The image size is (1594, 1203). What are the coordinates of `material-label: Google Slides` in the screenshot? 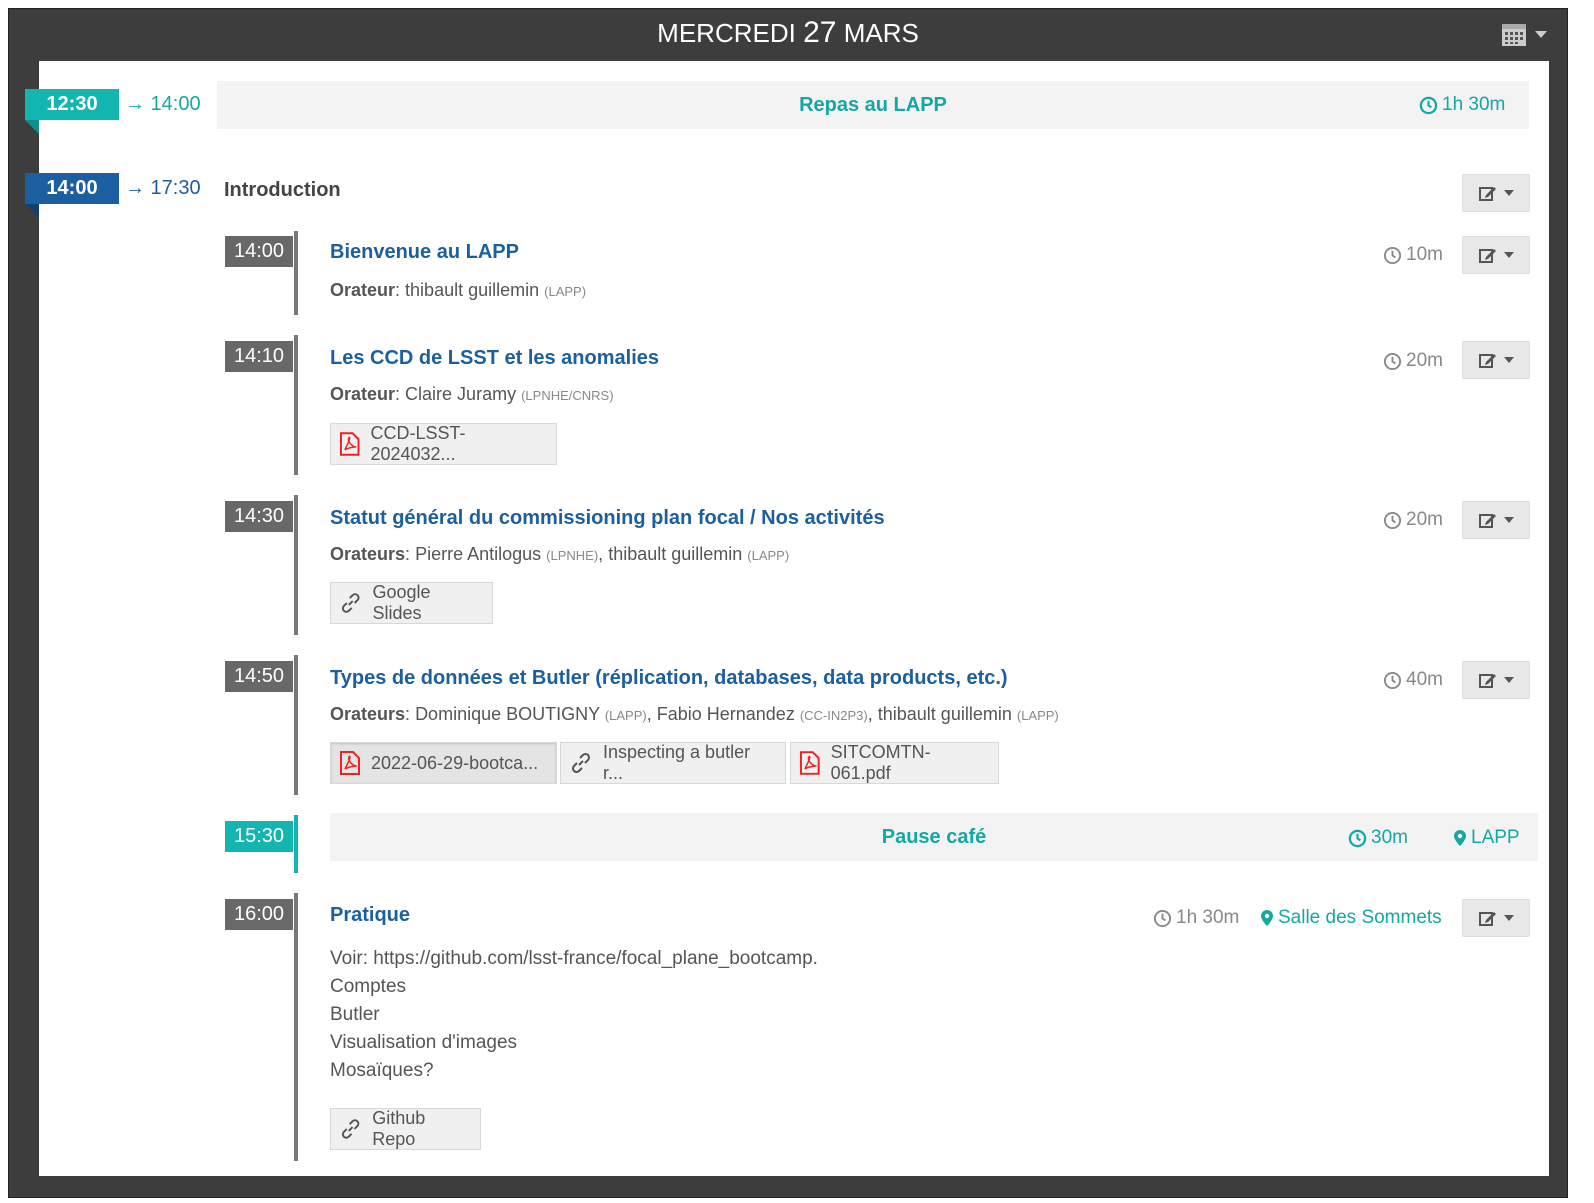 It's located at (401, 602).